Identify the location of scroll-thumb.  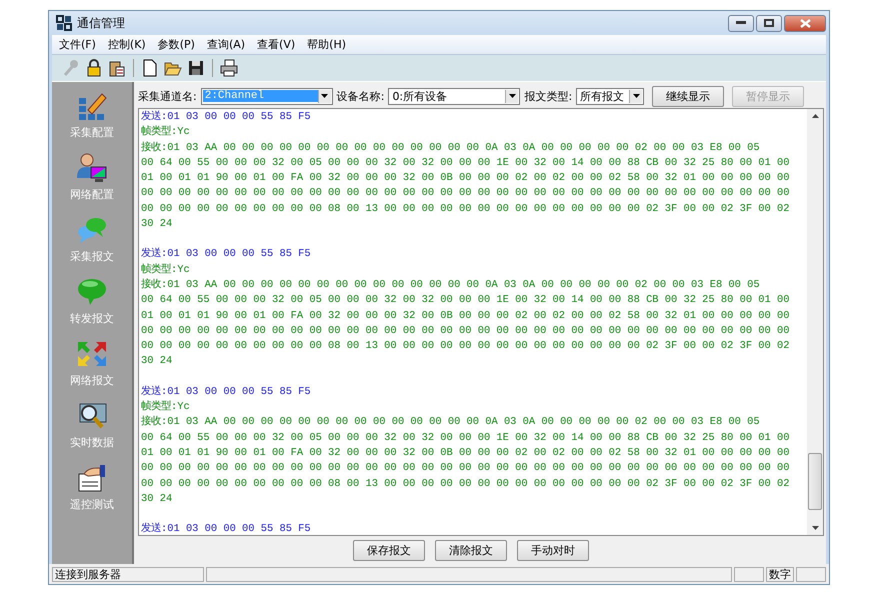
(815, 481).